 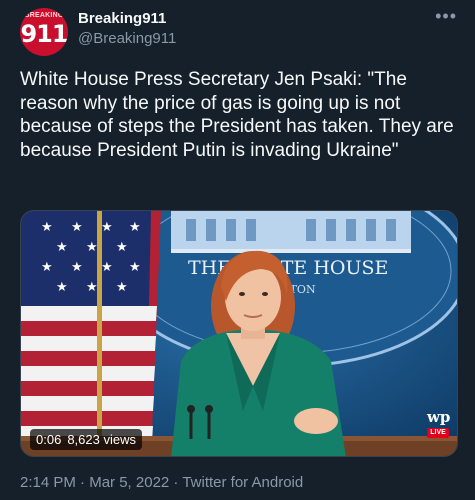 What do you see at coordinates (438, 433) in the screenshot?
I see `live-badge: LIVE` at bounding box center [438, 433].